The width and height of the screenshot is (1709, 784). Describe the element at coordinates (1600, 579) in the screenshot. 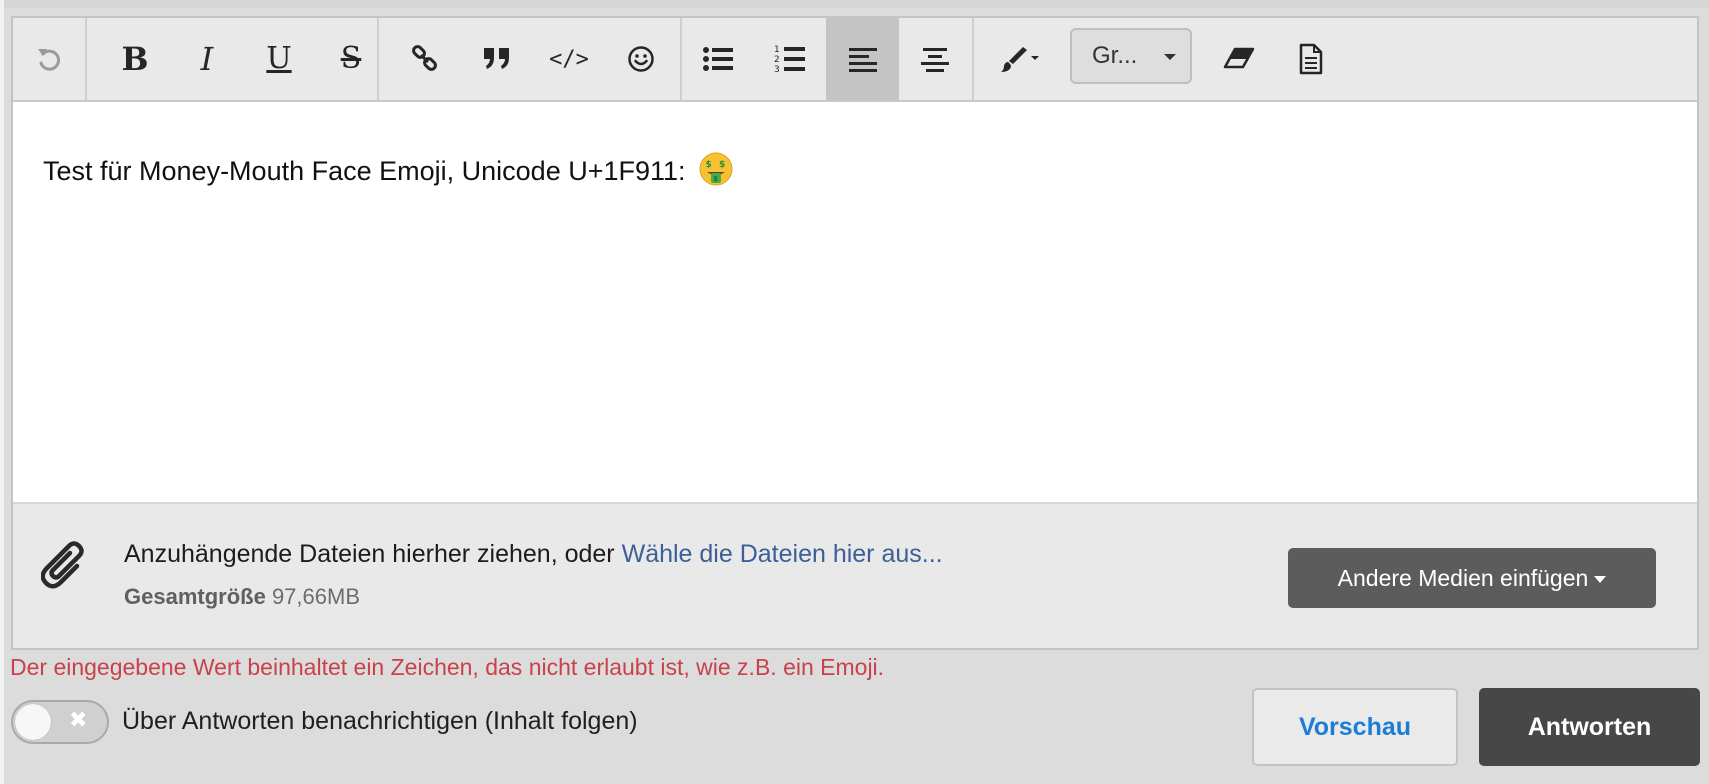

I see `caret-down-icon` at that location.